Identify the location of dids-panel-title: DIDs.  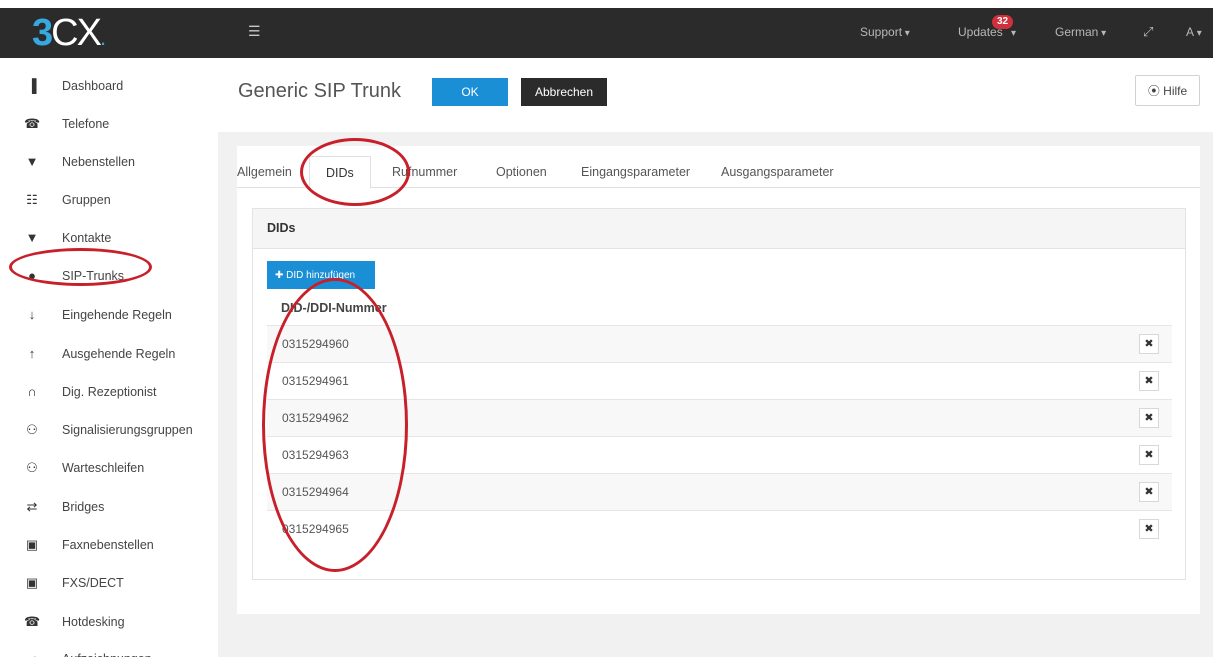
(281, 228).